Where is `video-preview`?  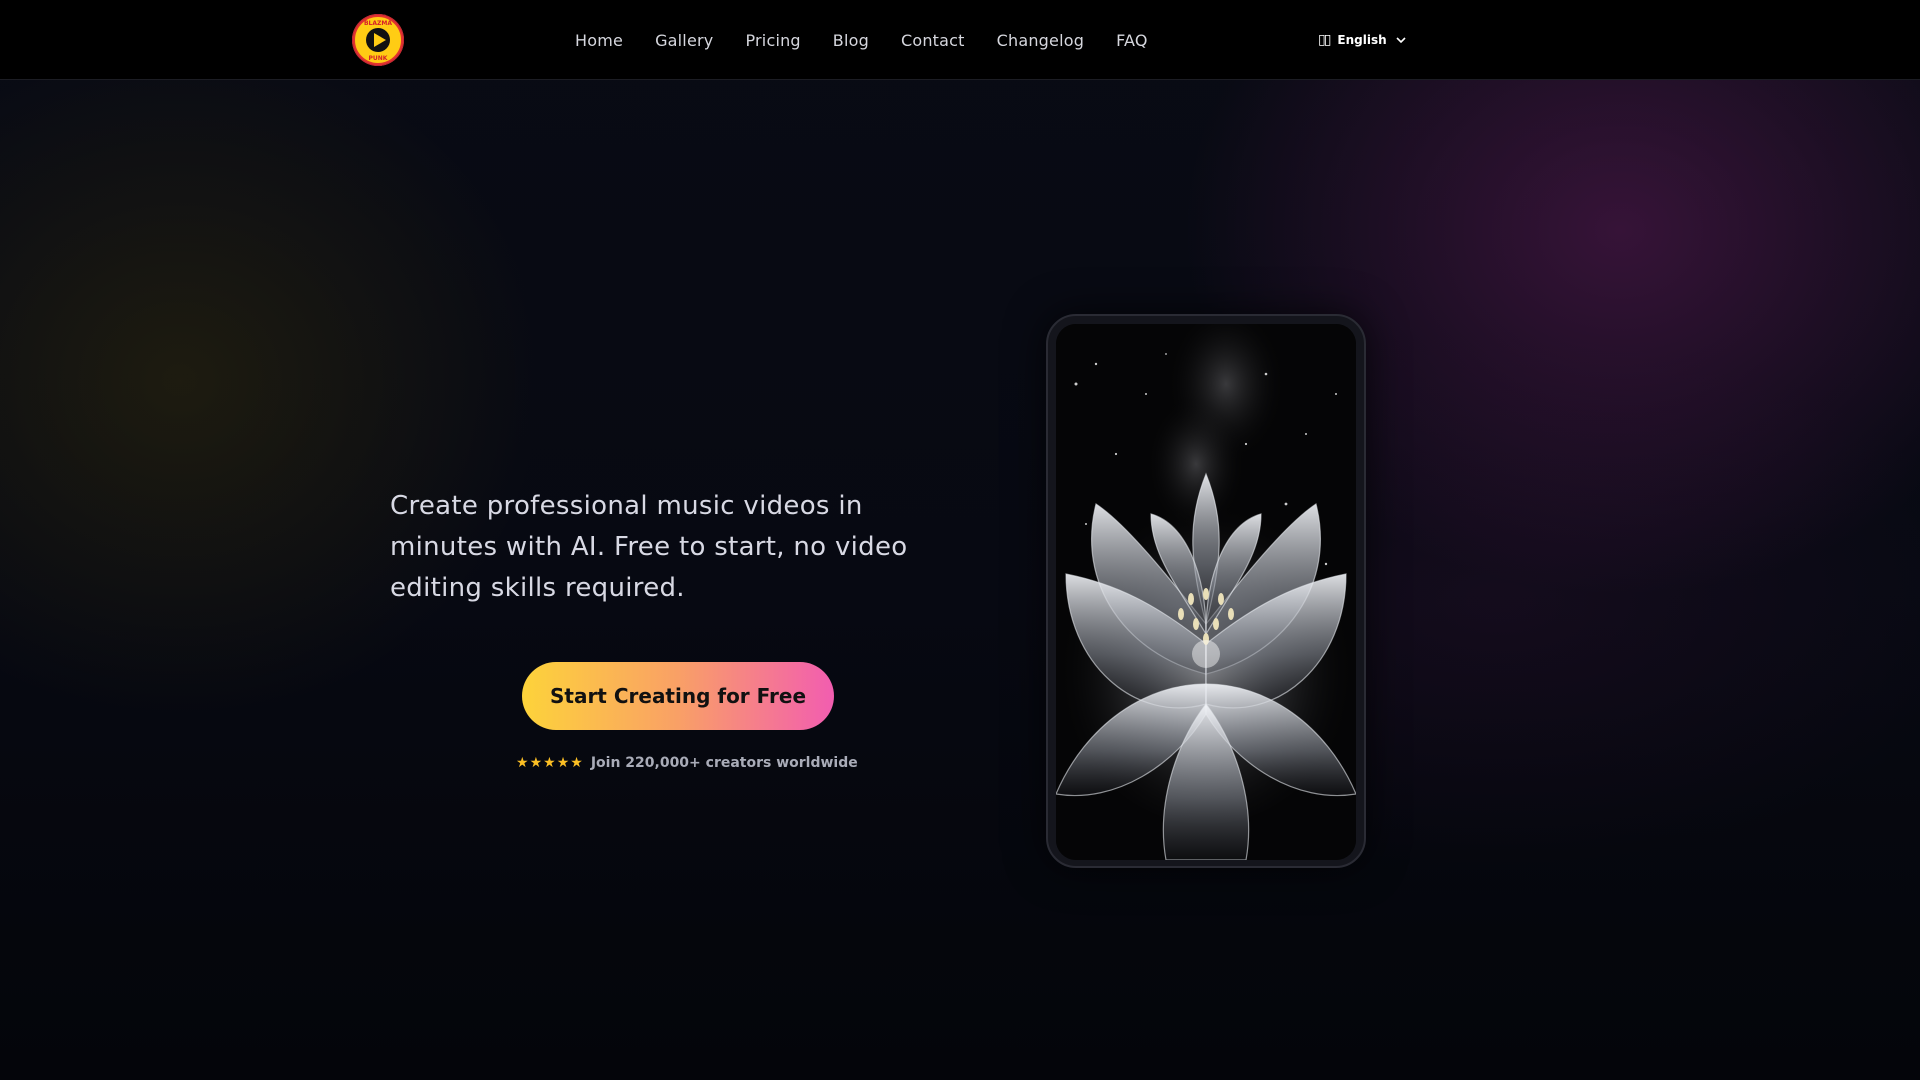 video-preview is located at coordinates (1206, 592).